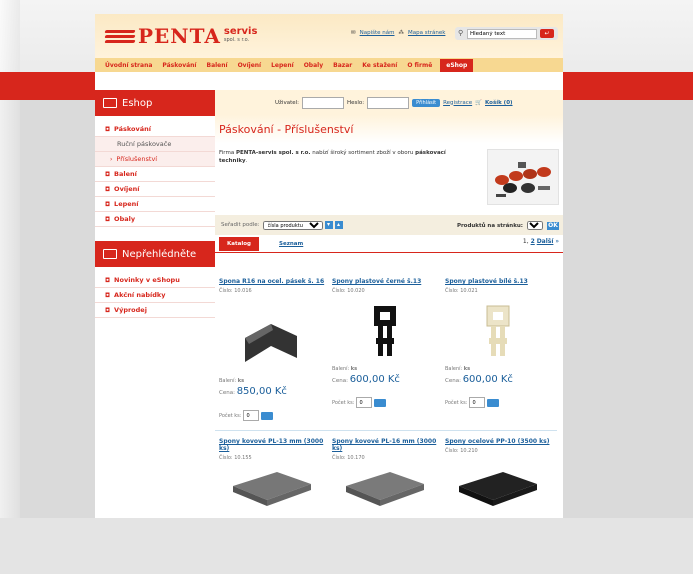 The height and width of the screenshot is (574, 693). Describe the element at coordinates (533, 241) in the screenshot. I see `pager-page-2: 2` at that location.